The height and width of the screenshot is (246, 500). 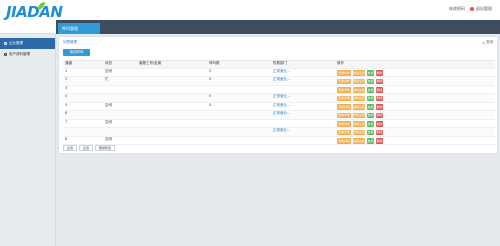 What do you see at coordinates (27, 43) in the screenshot?
I see `sidebar-item-company: 企业管理` at bounding box center [27, 43].